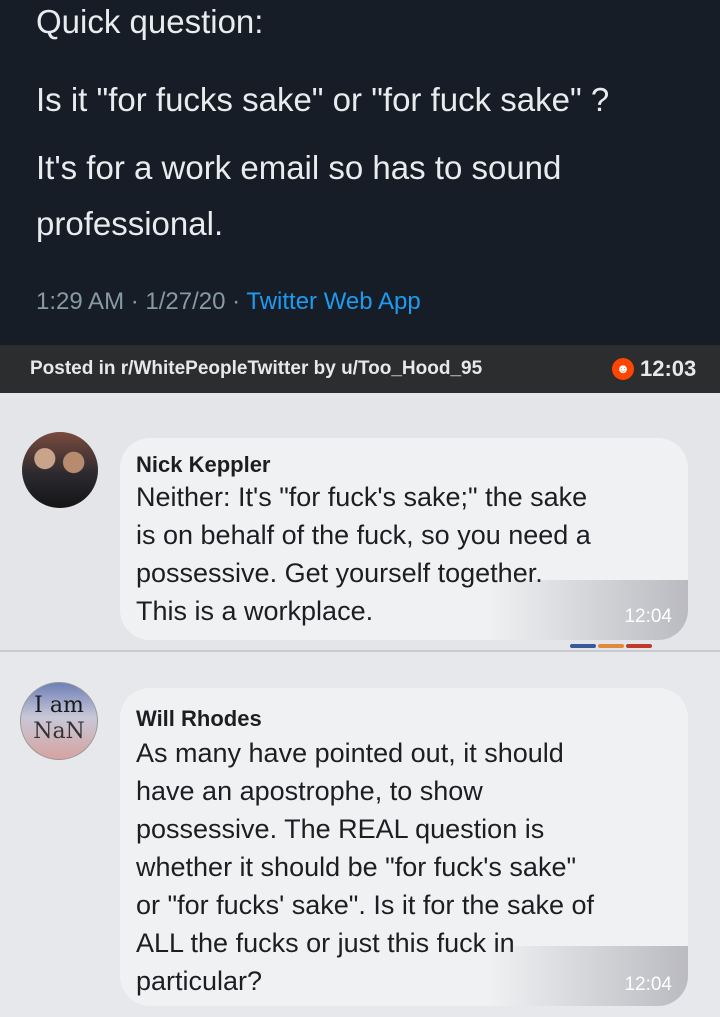  What do you see at coordinates (340, 829) in the screenshot?
I see `comment-text-line: possessive. The REAL question is` at bounding box center [340, 829].